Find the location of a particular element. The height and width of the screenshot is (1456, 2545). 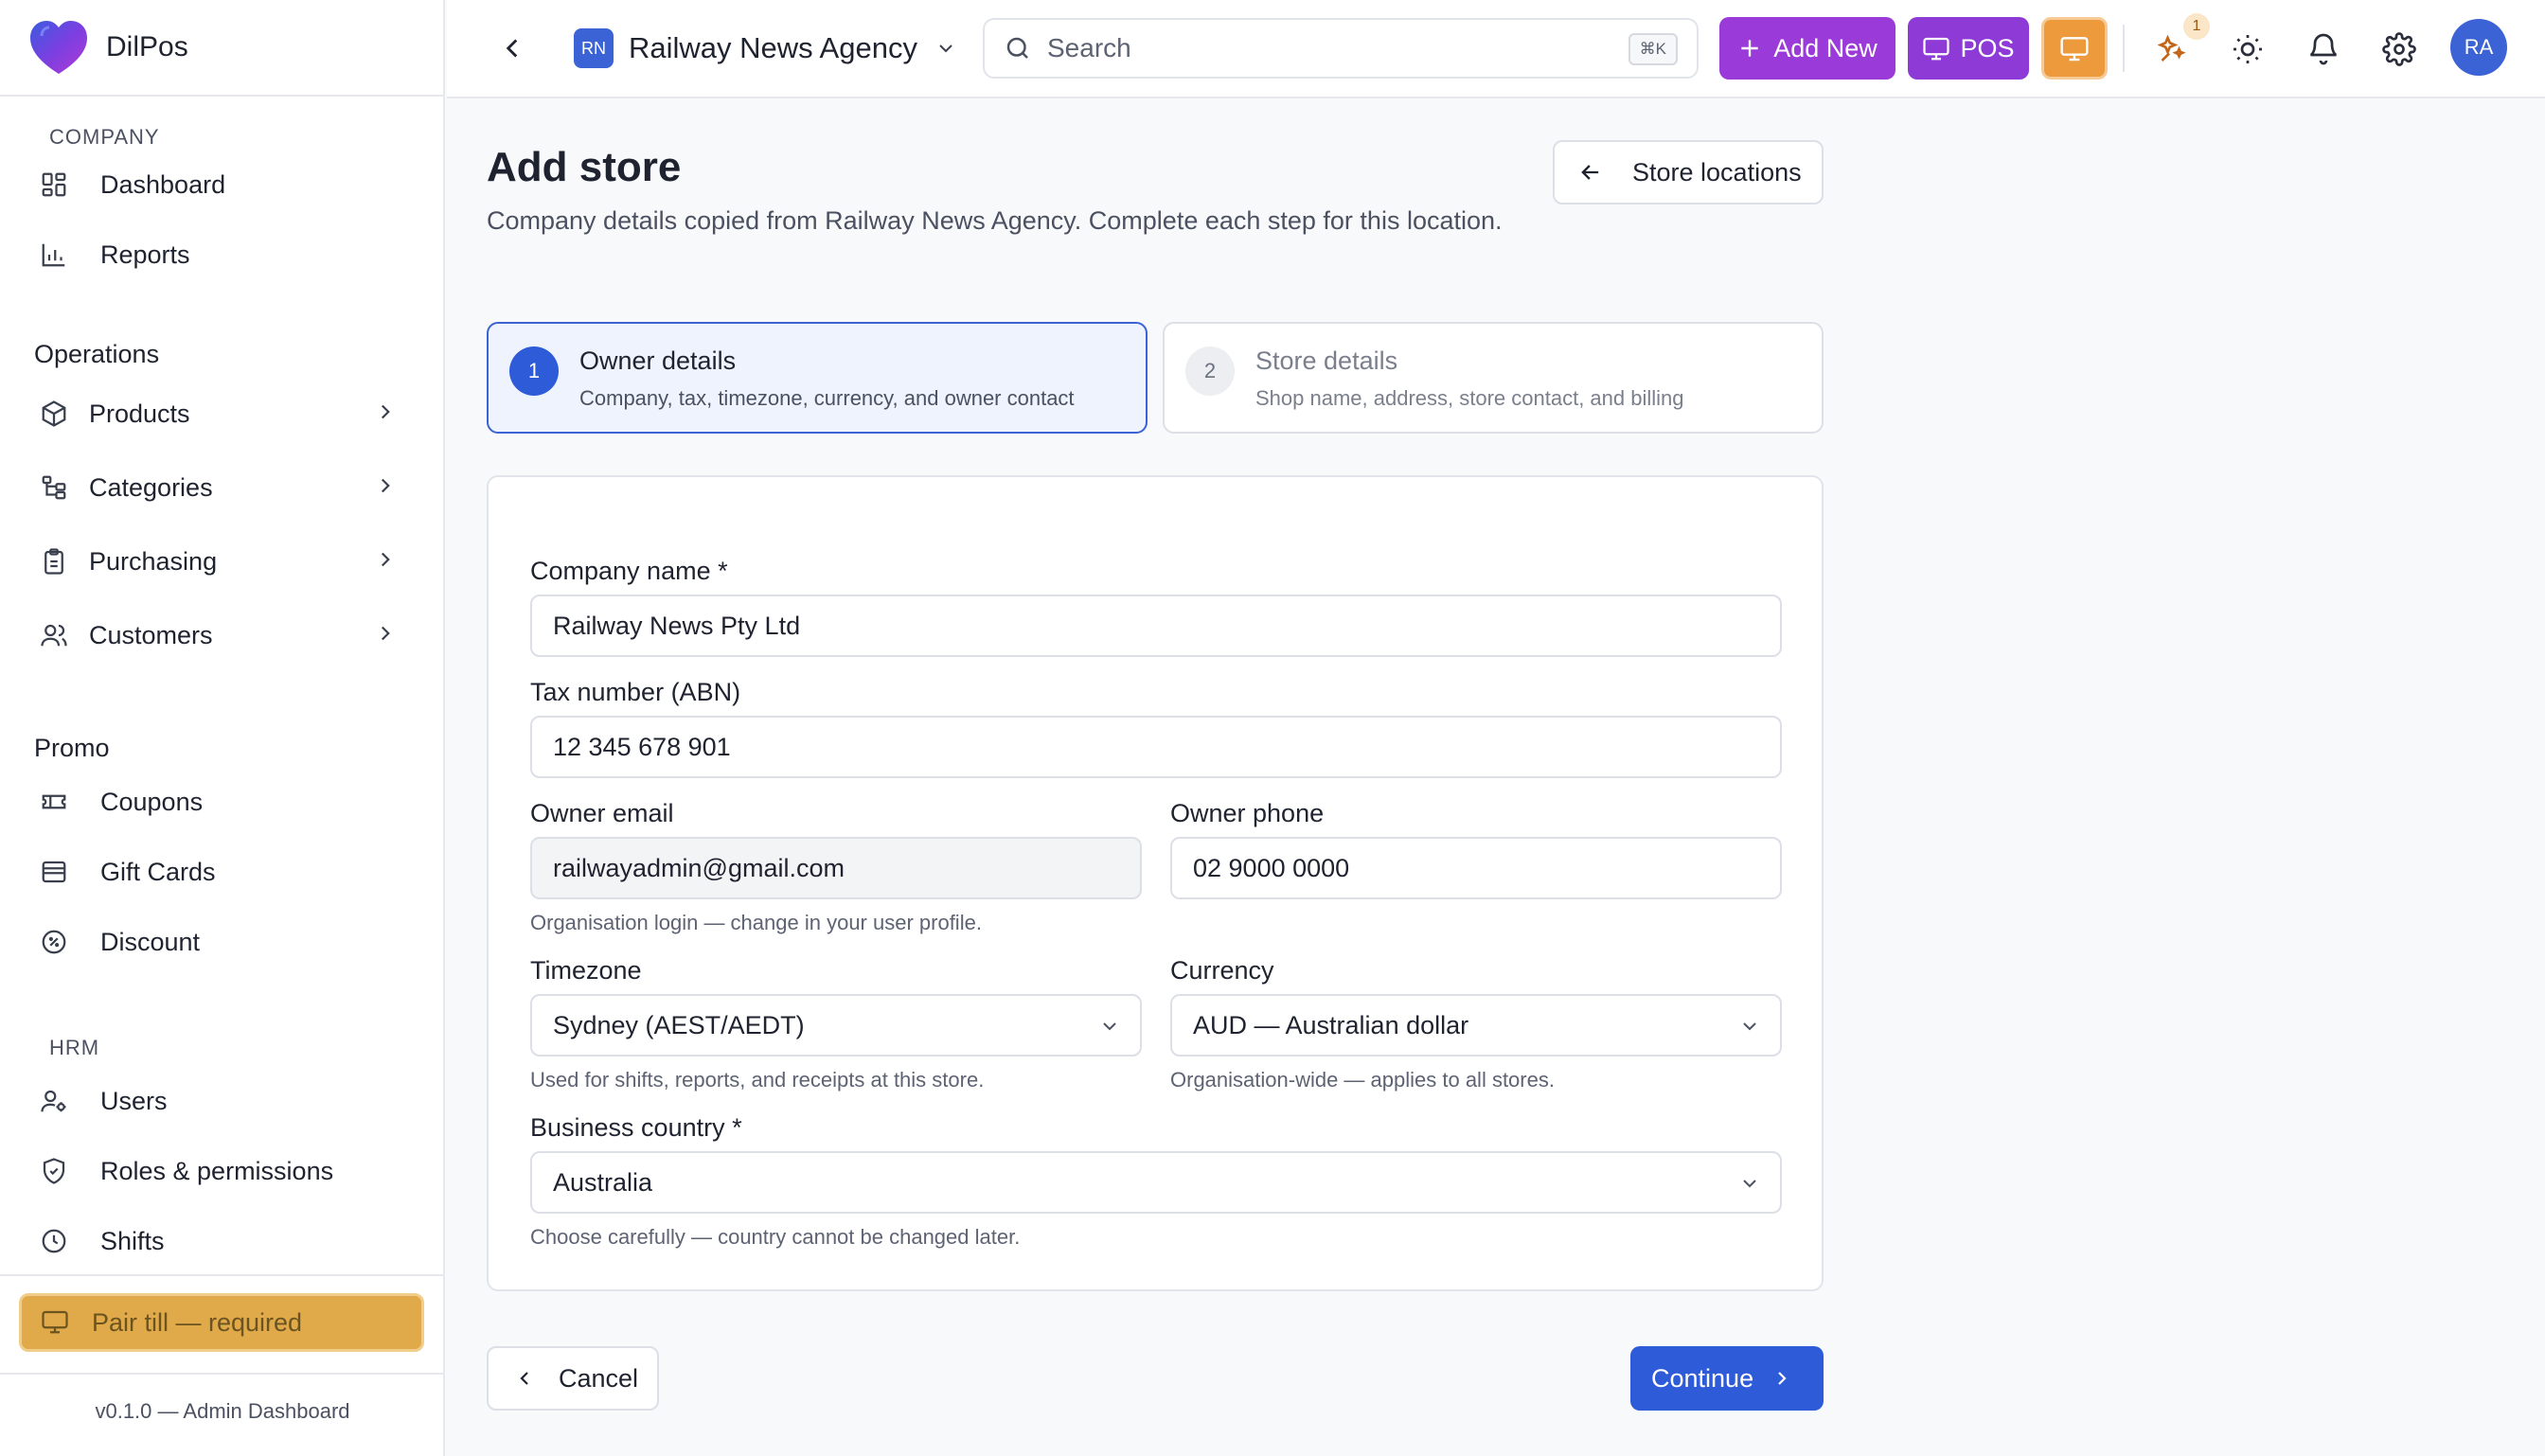

sidebar-item-label: Categories is located at coordinates (151, 487).